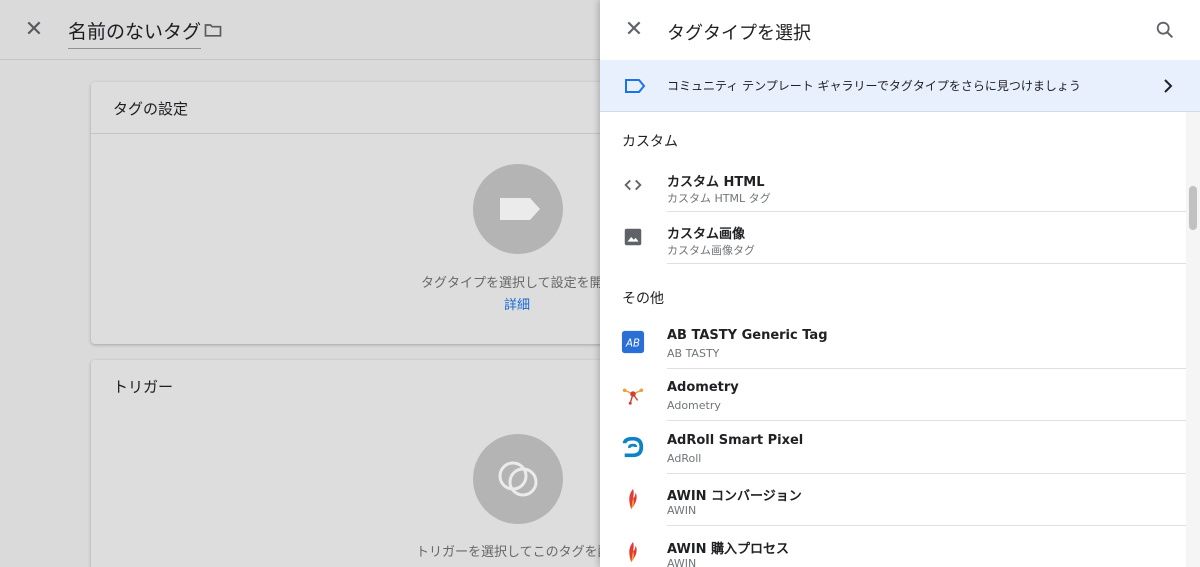 The image size is (1200, 567). I want to click on scrollbar, so click(1193, 339).